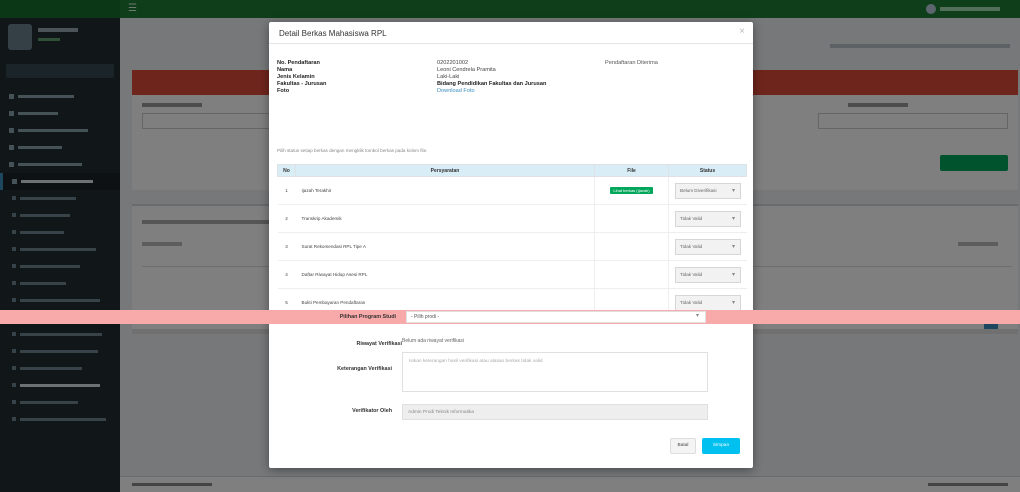  What do you see at coordinates (445, 190) in the screenshot?
I see `requirement-name: Ijazah Terakhir` at bounding box center [445, 190].